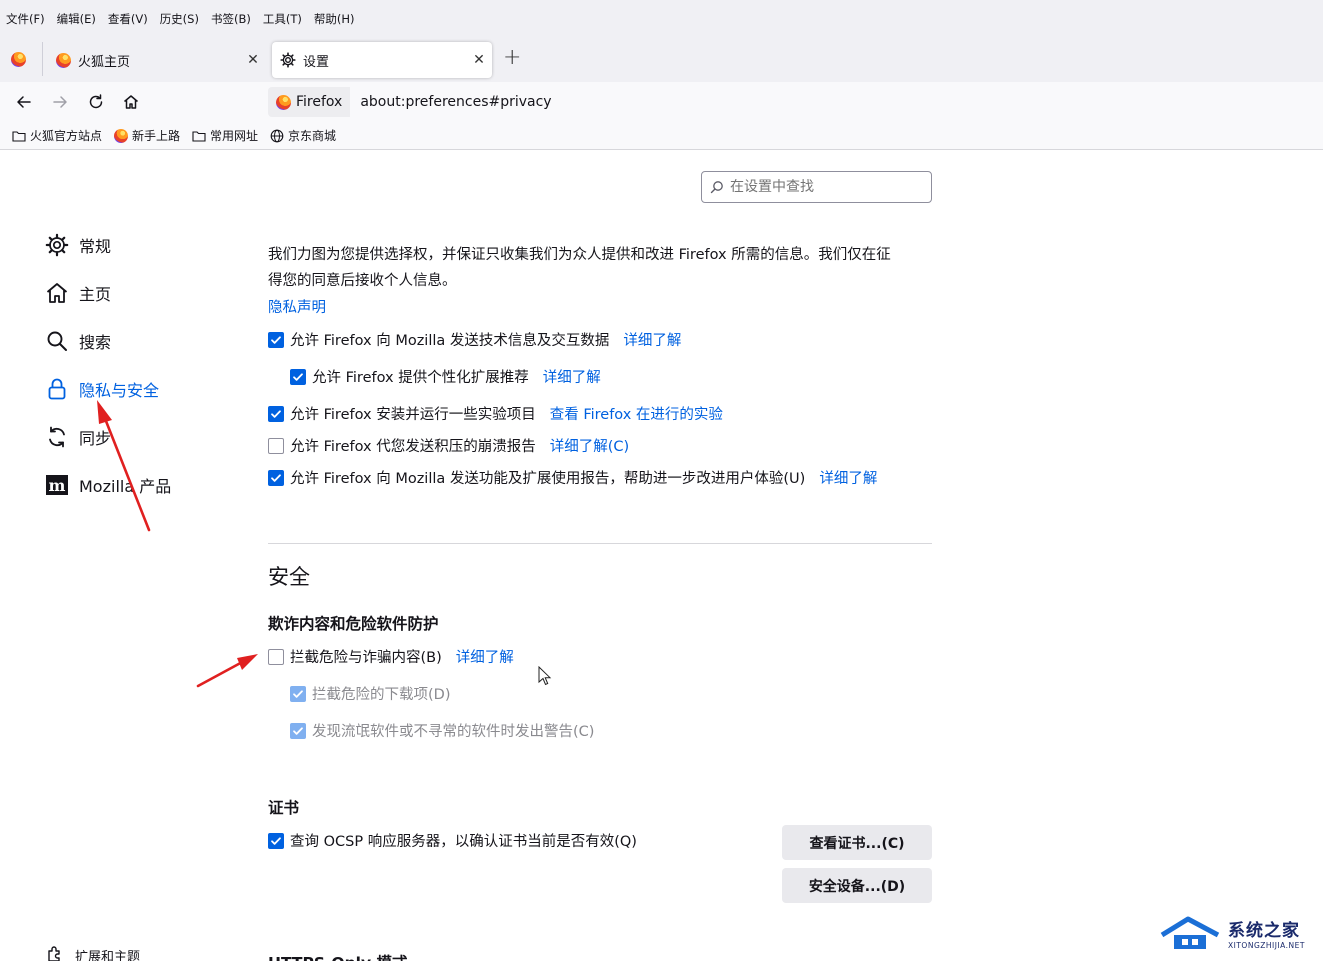  I want to click on nav-bar: Firefox about:preferences#privacy, so click(661, 102).